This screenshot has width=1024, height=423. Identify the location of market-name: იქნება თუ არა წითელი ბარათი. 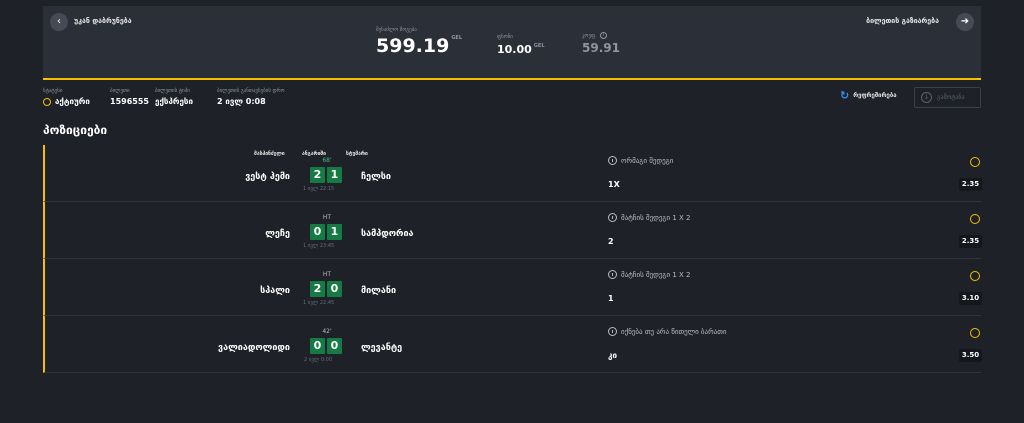
(674, 331).